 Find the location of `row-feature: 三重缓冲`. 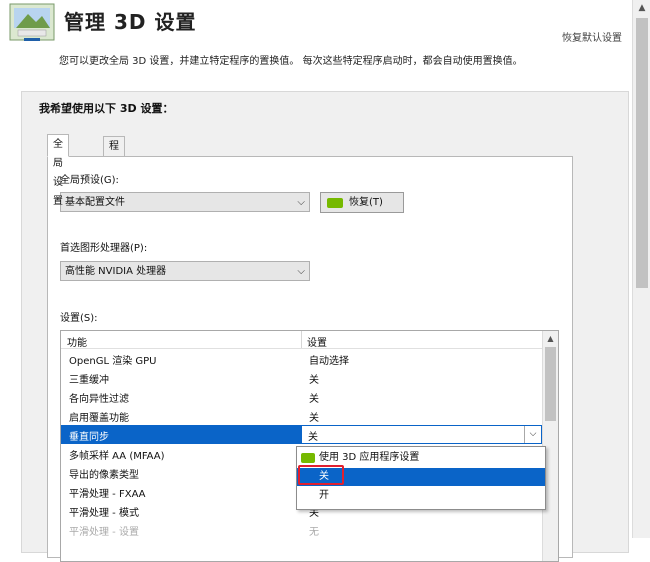

row-feature: 三重缓冲 is located at coordinates (89, 380).